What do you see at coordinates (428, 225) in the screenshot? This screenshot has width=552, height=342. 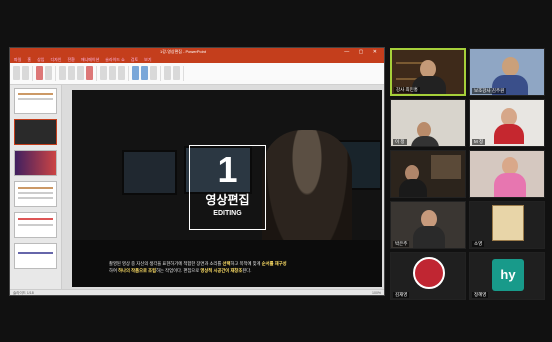 I see `participant-tile: 박은주` at bounding box center [428, 225].